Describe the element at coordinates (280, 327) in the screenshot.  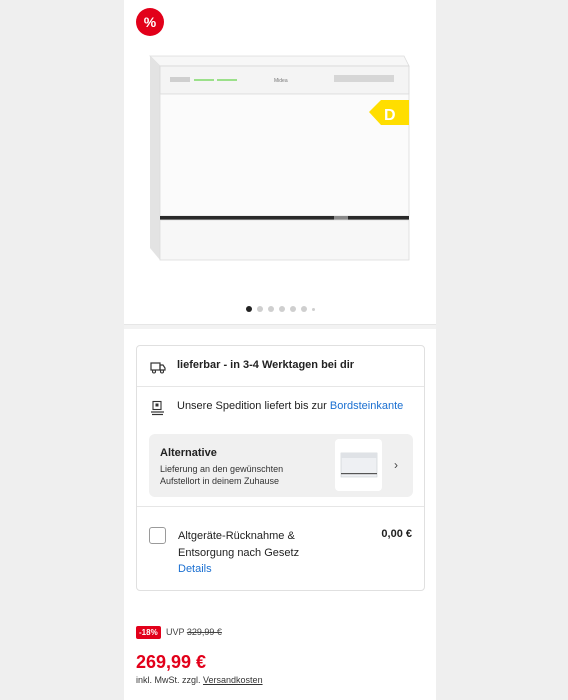
I see `section-separator` at that location.